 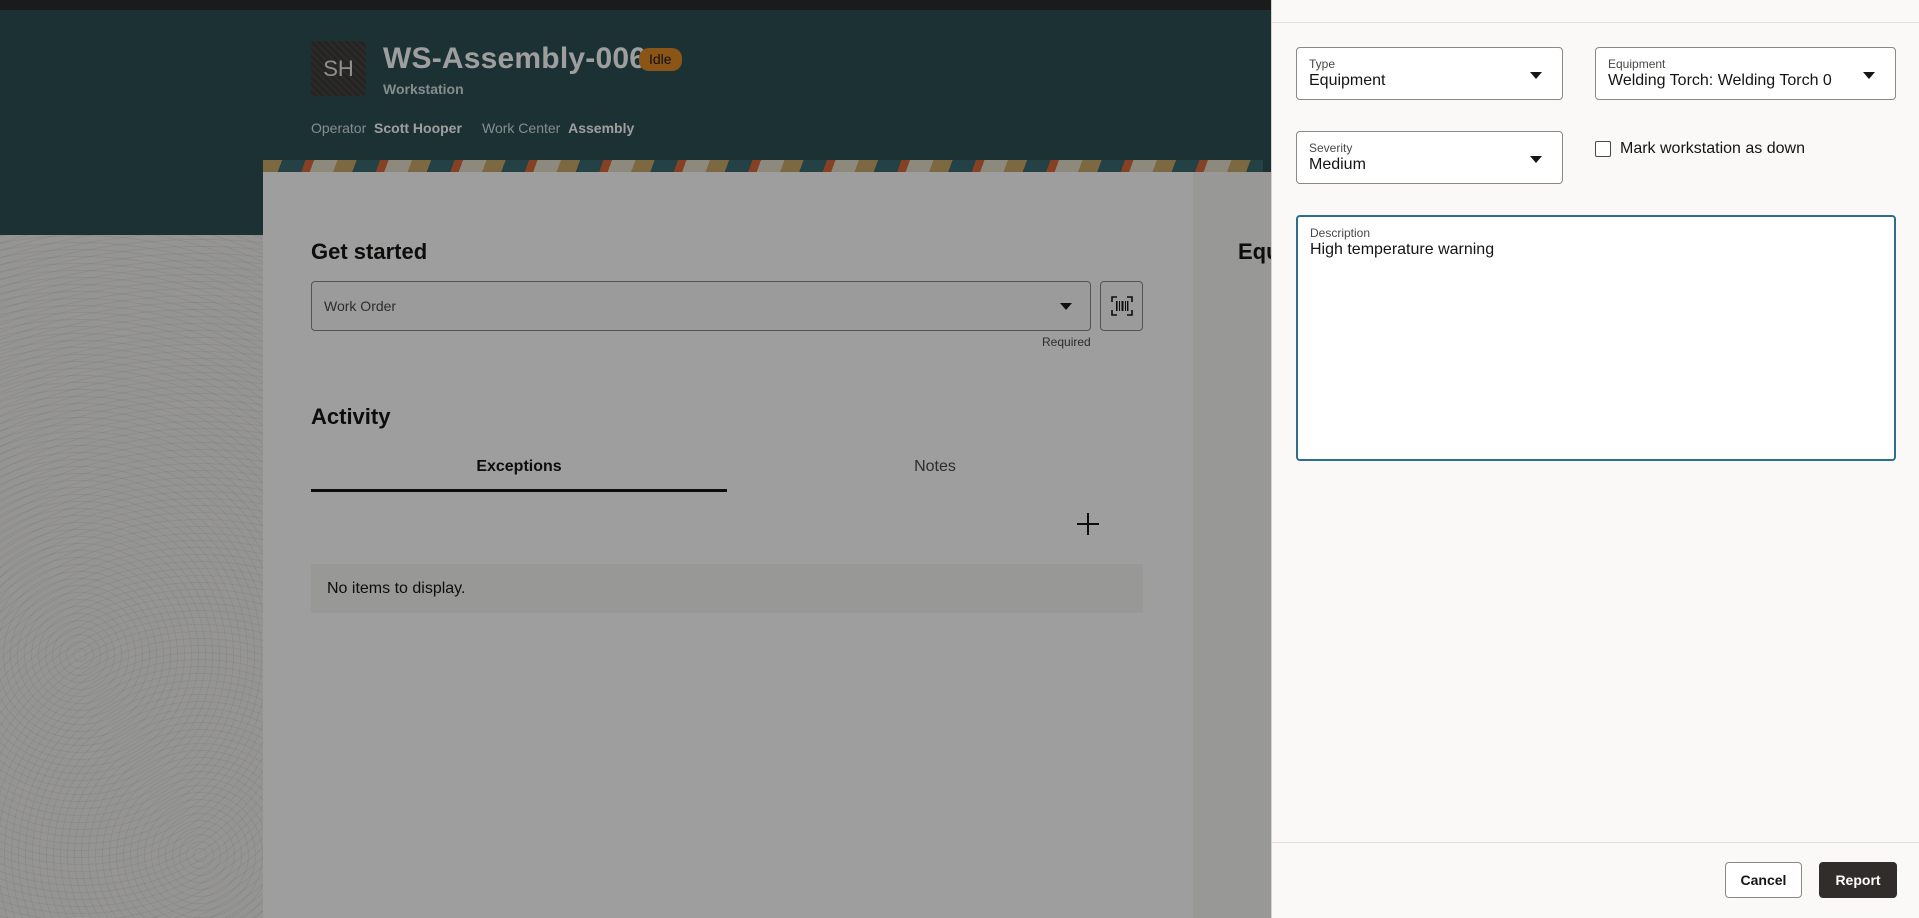 What do you see at coordinates (1331, 148) in the screenshot?
I see `severity-label: Severity` at bounding box center [1331, 148].